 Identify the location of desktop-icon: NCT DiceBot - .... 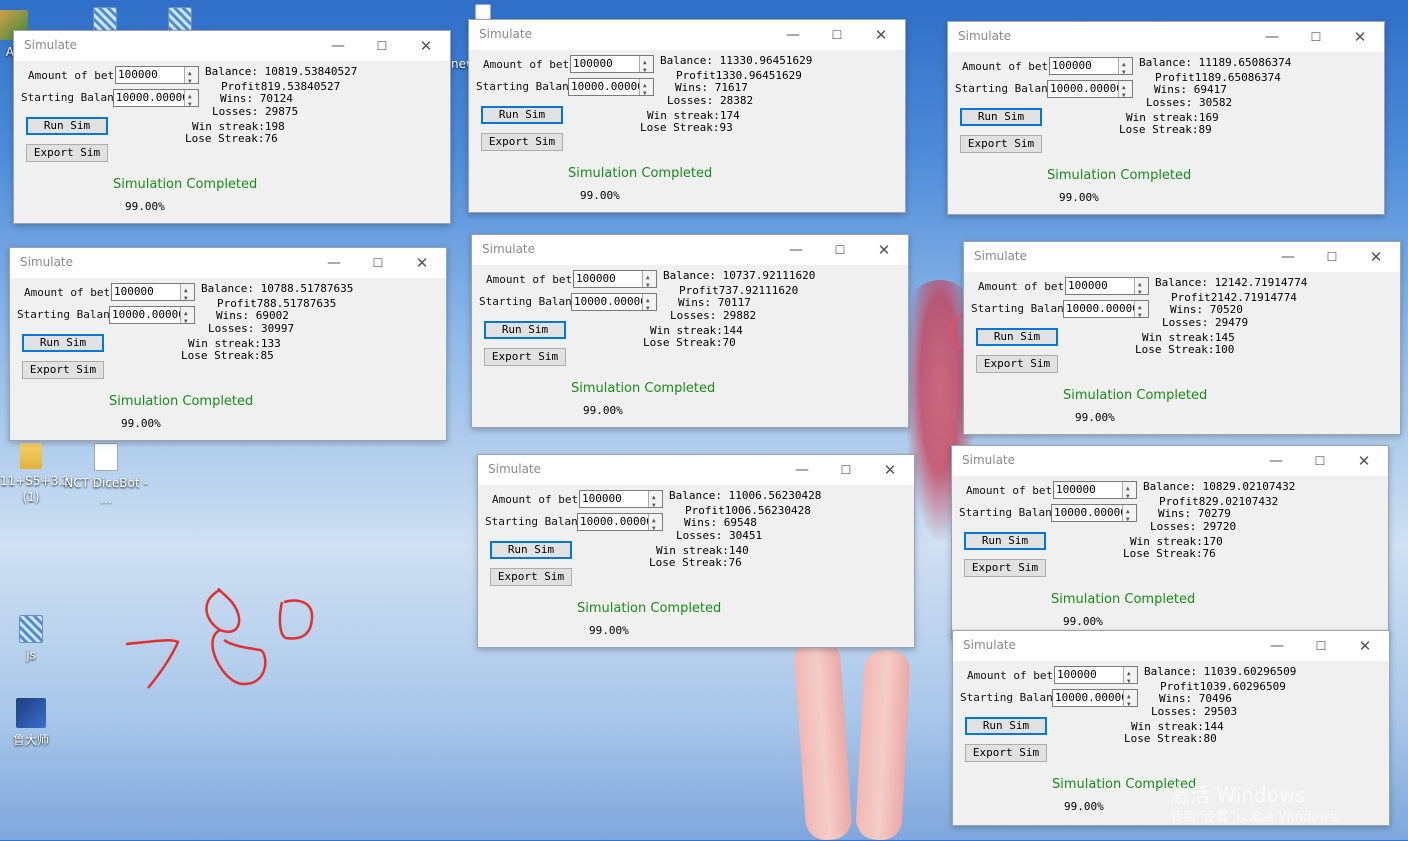
(106, 475).